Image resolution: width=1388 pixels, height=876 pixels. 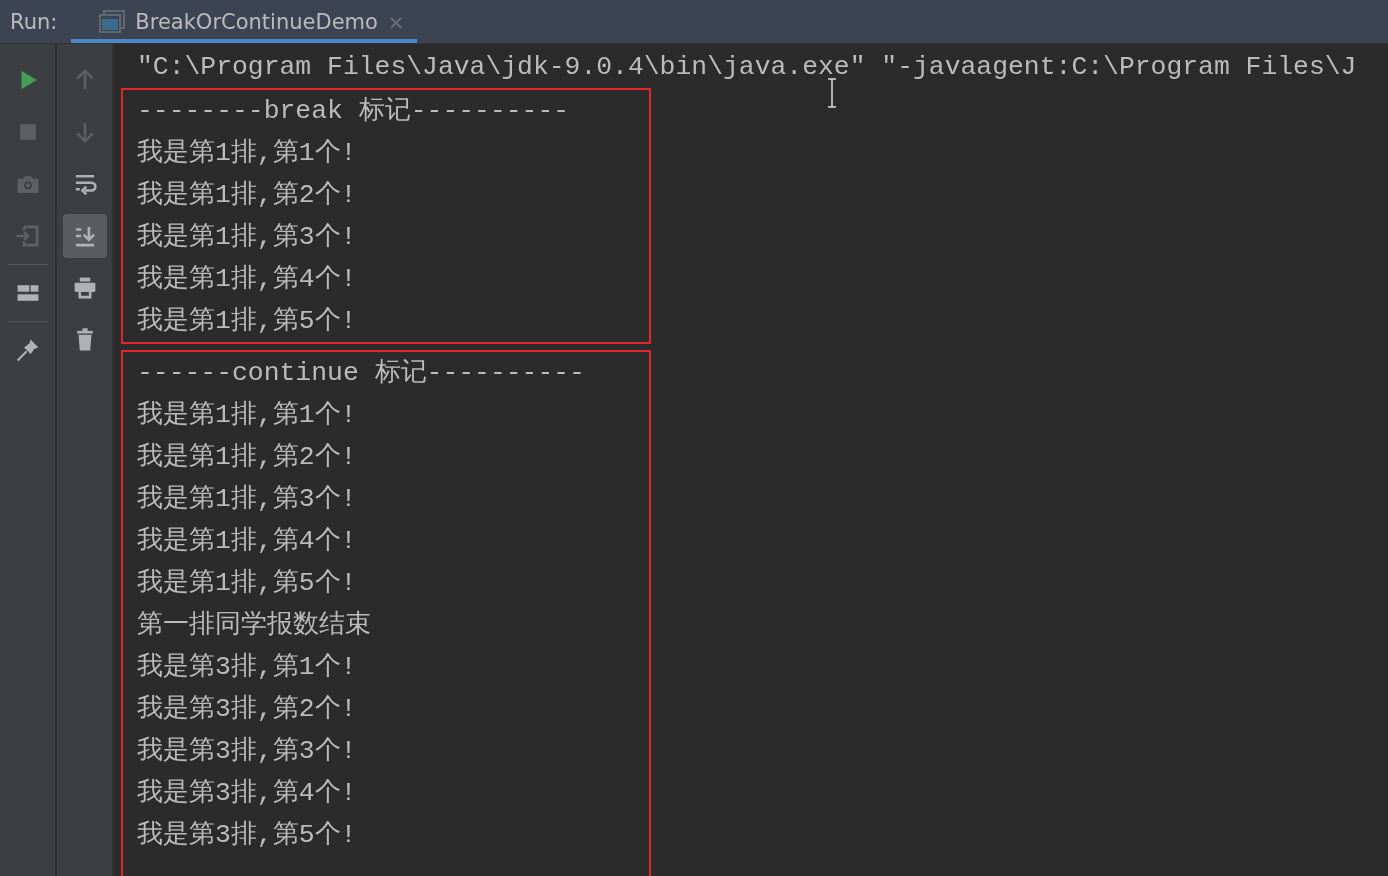 What do you see at coordinates (84, 236) in the screenshot?
I see `scroll-to-end-icon` at bounding box center [84, 236].